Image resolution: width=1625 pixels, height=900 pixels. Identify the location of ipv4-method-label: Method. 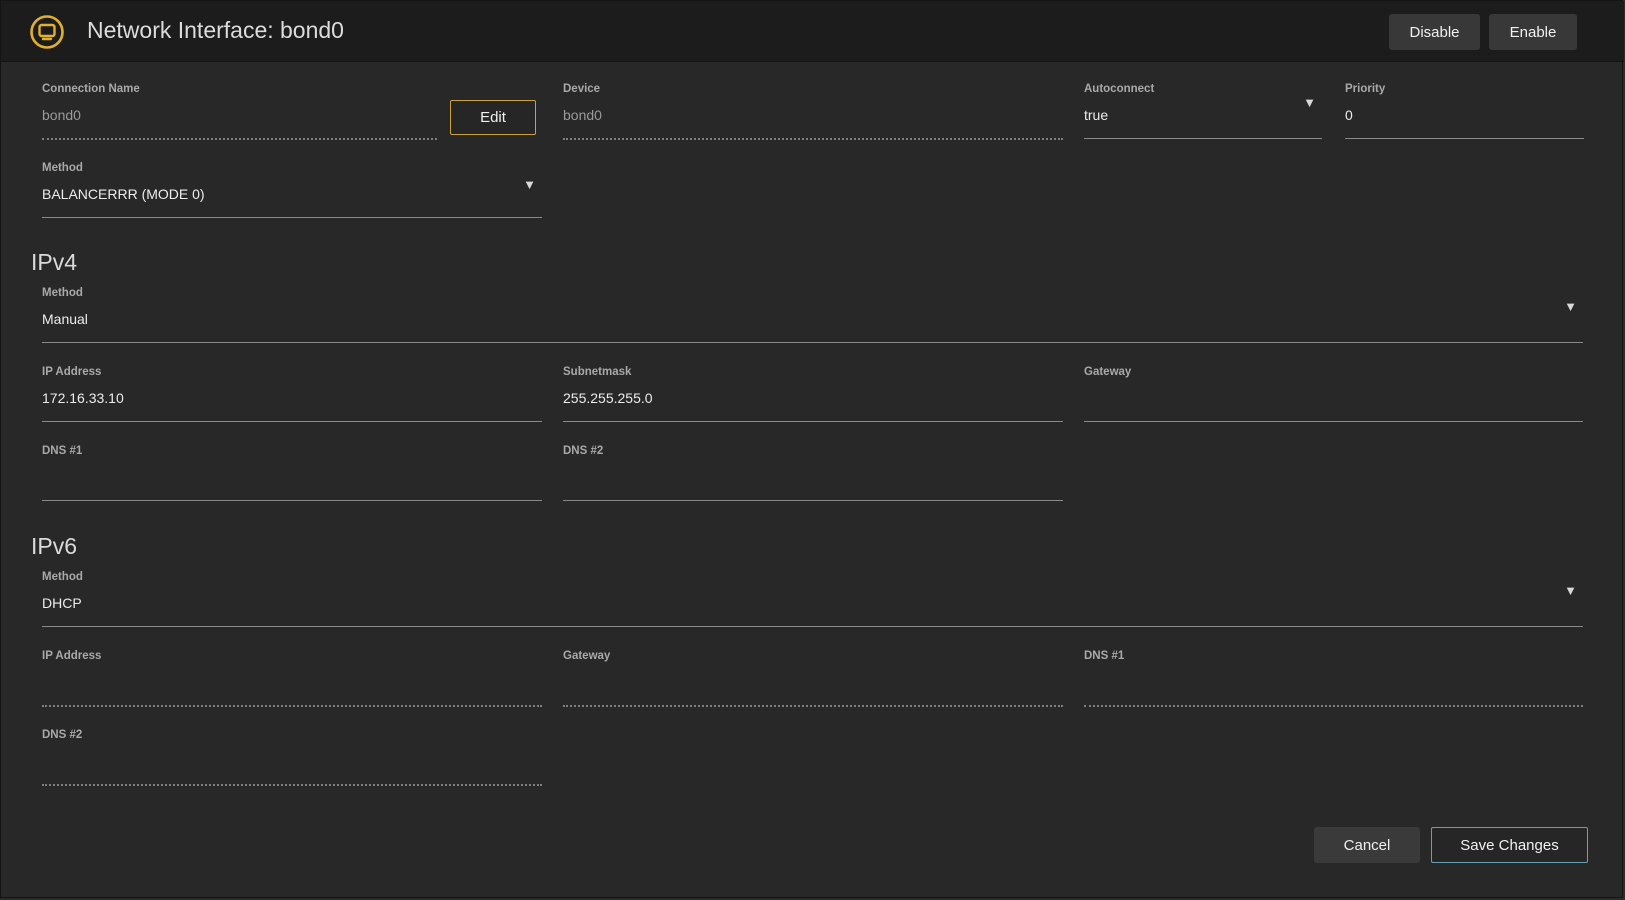
(62, 293).